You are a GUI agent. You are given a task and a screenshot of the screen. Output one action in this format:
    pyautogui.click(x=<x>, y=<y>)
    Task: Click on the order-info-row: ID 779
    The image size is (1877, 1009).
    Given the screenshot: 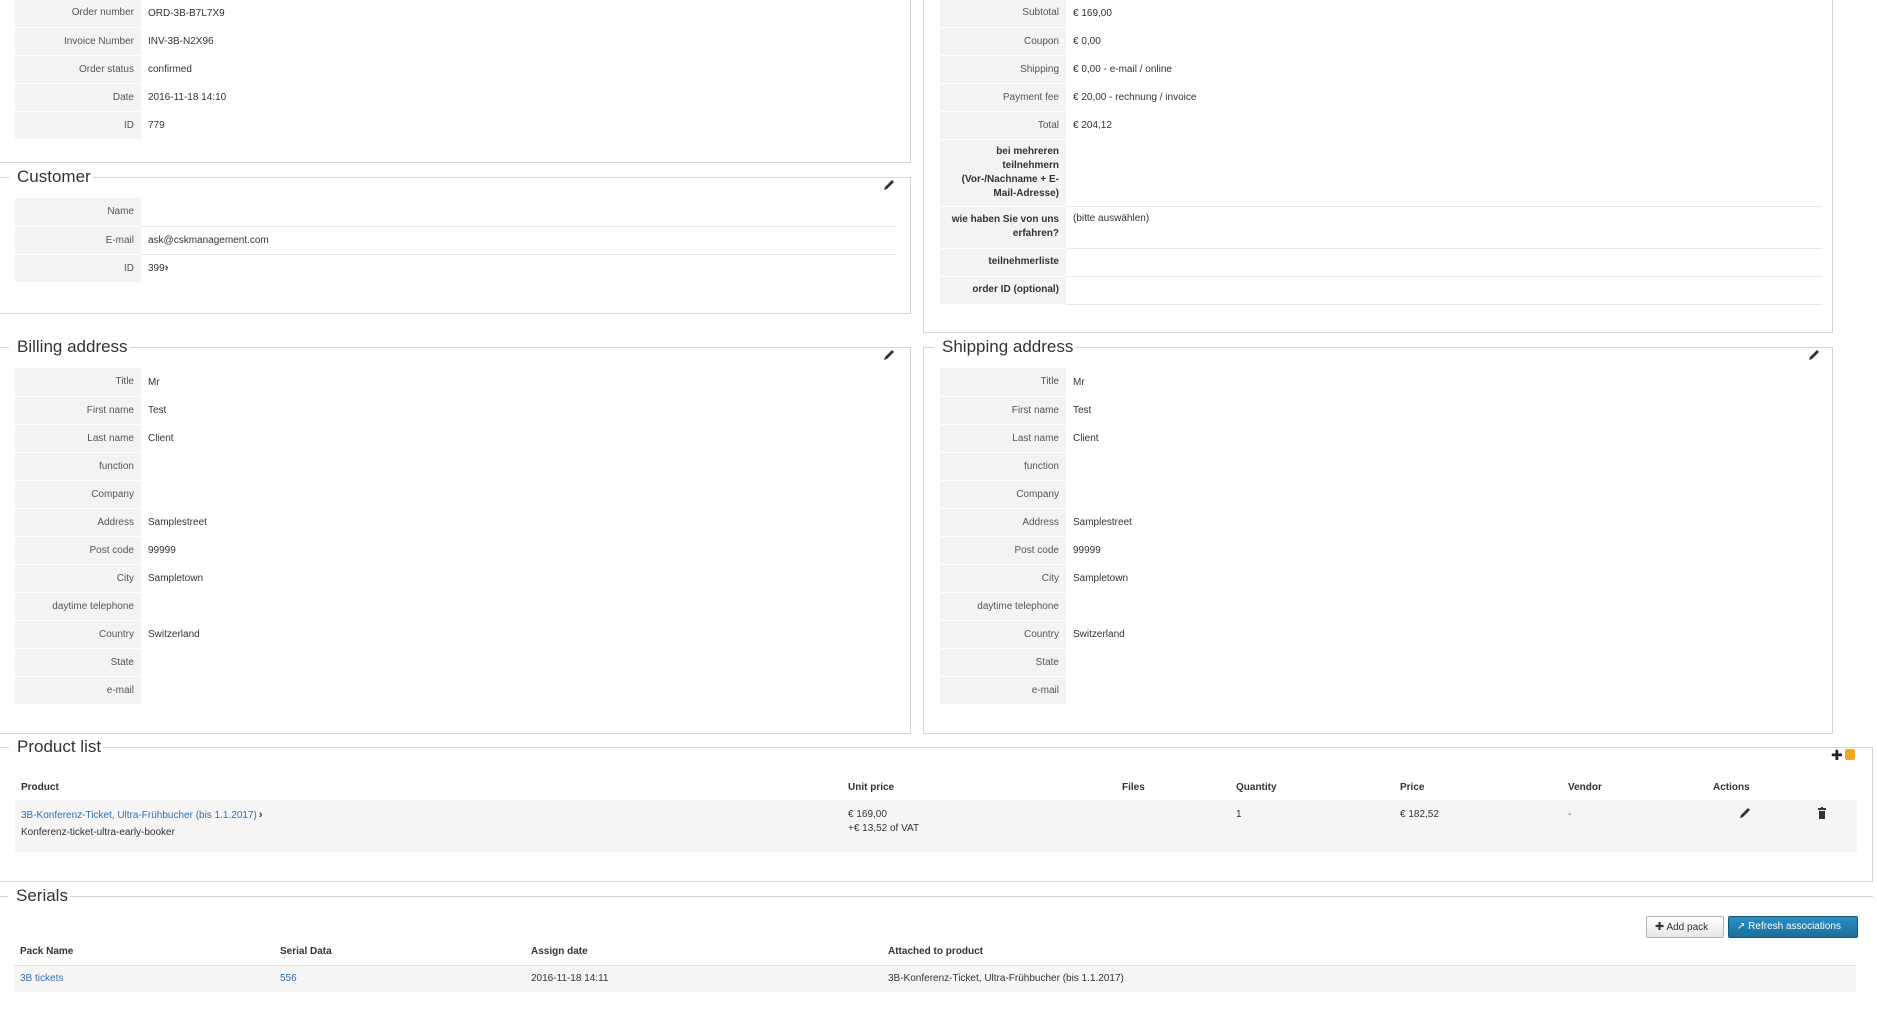 What is the action you would take?
    pyautogui.click(x=455, y=125)
    